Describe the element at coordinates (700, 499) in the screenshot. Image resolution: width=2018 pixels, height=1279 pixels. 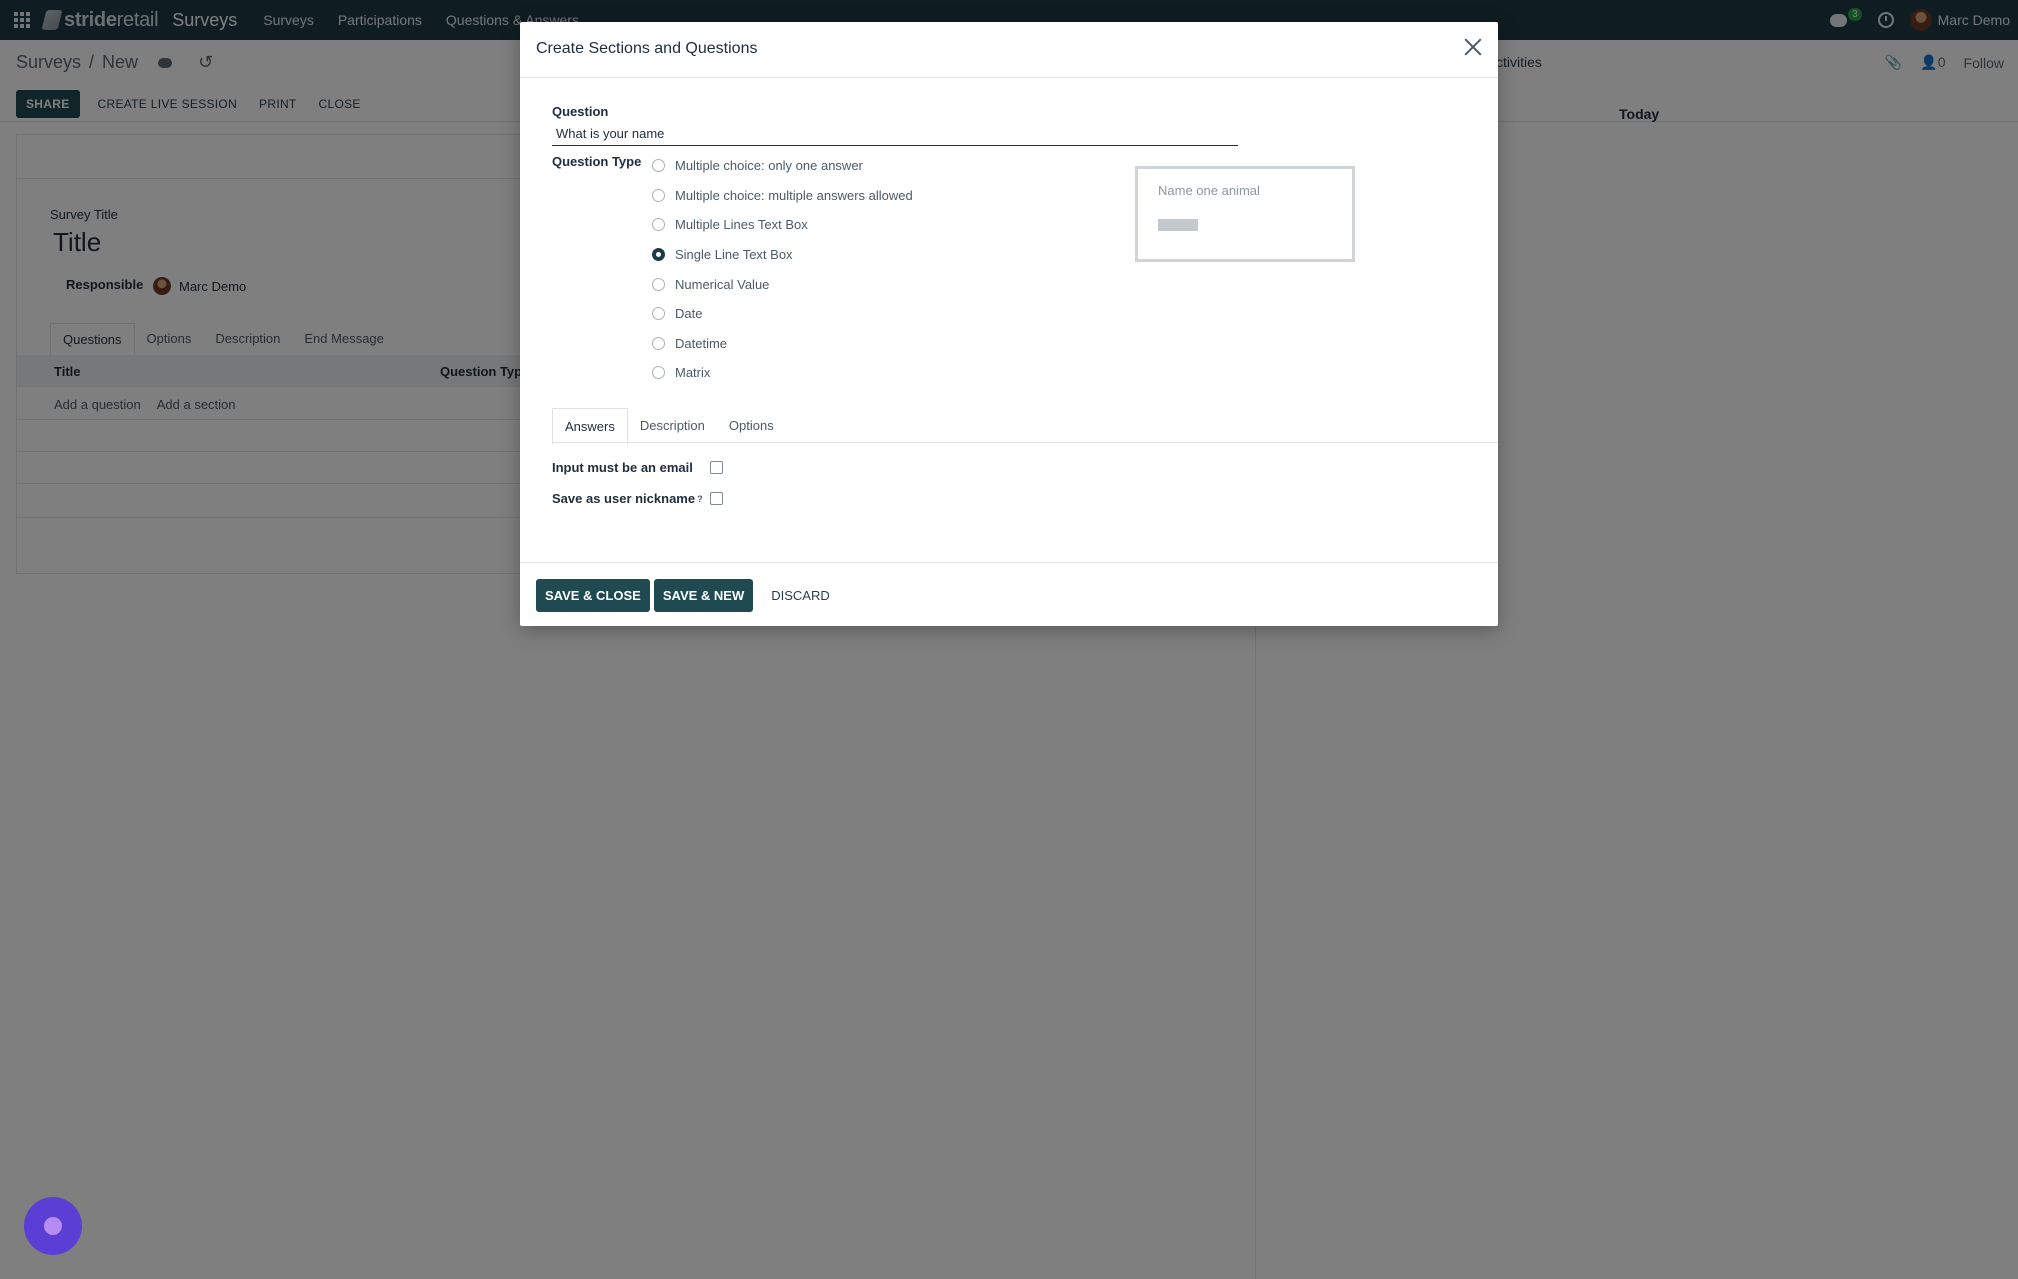
I see `help-tooltip-icon: ?` at that location.